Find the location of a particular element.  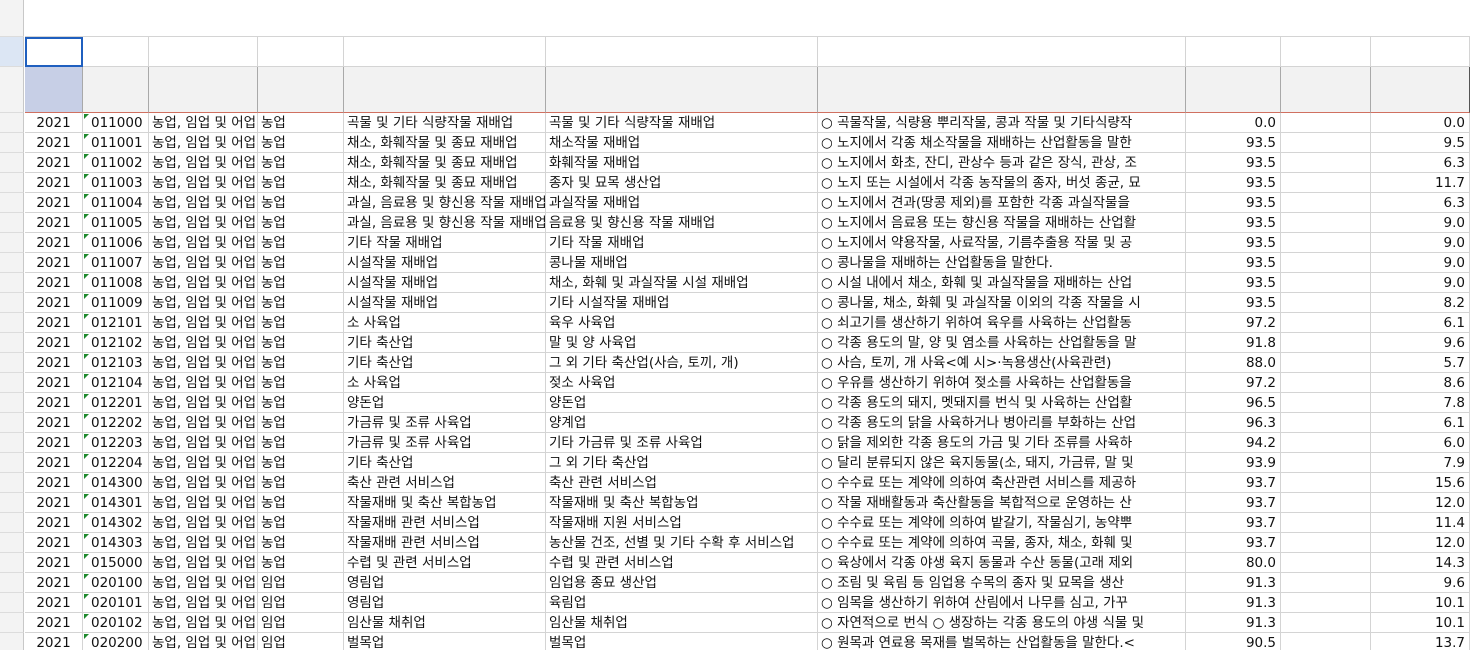

table-cell: 과실, 음료용 및 향신용 작물 재배업 is located at coordinates (445, 223).